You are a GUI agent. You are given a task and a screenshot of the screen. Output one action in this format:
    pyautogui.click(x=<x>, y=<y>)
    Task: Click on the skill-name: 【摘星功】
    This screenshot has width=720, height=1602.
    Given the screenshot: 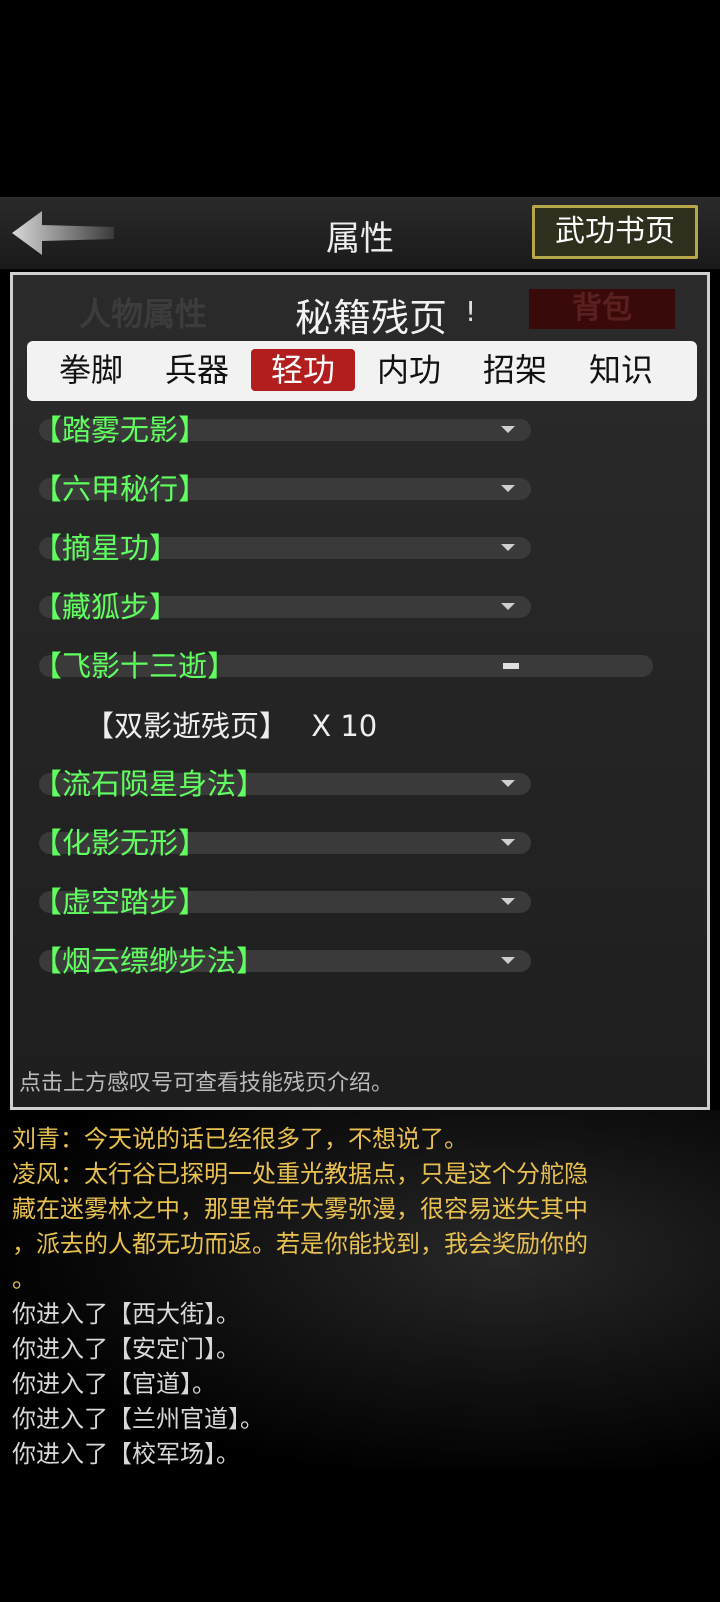 What is the action you would take?
    pyautogui.click(x=106, y=548)
    